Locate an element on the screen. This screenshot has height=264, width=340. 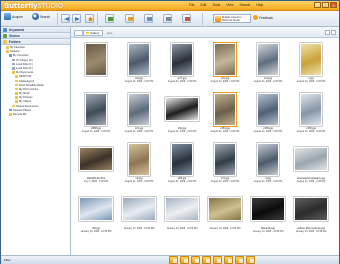
print-photo-button is located at coordinates (217, 260).